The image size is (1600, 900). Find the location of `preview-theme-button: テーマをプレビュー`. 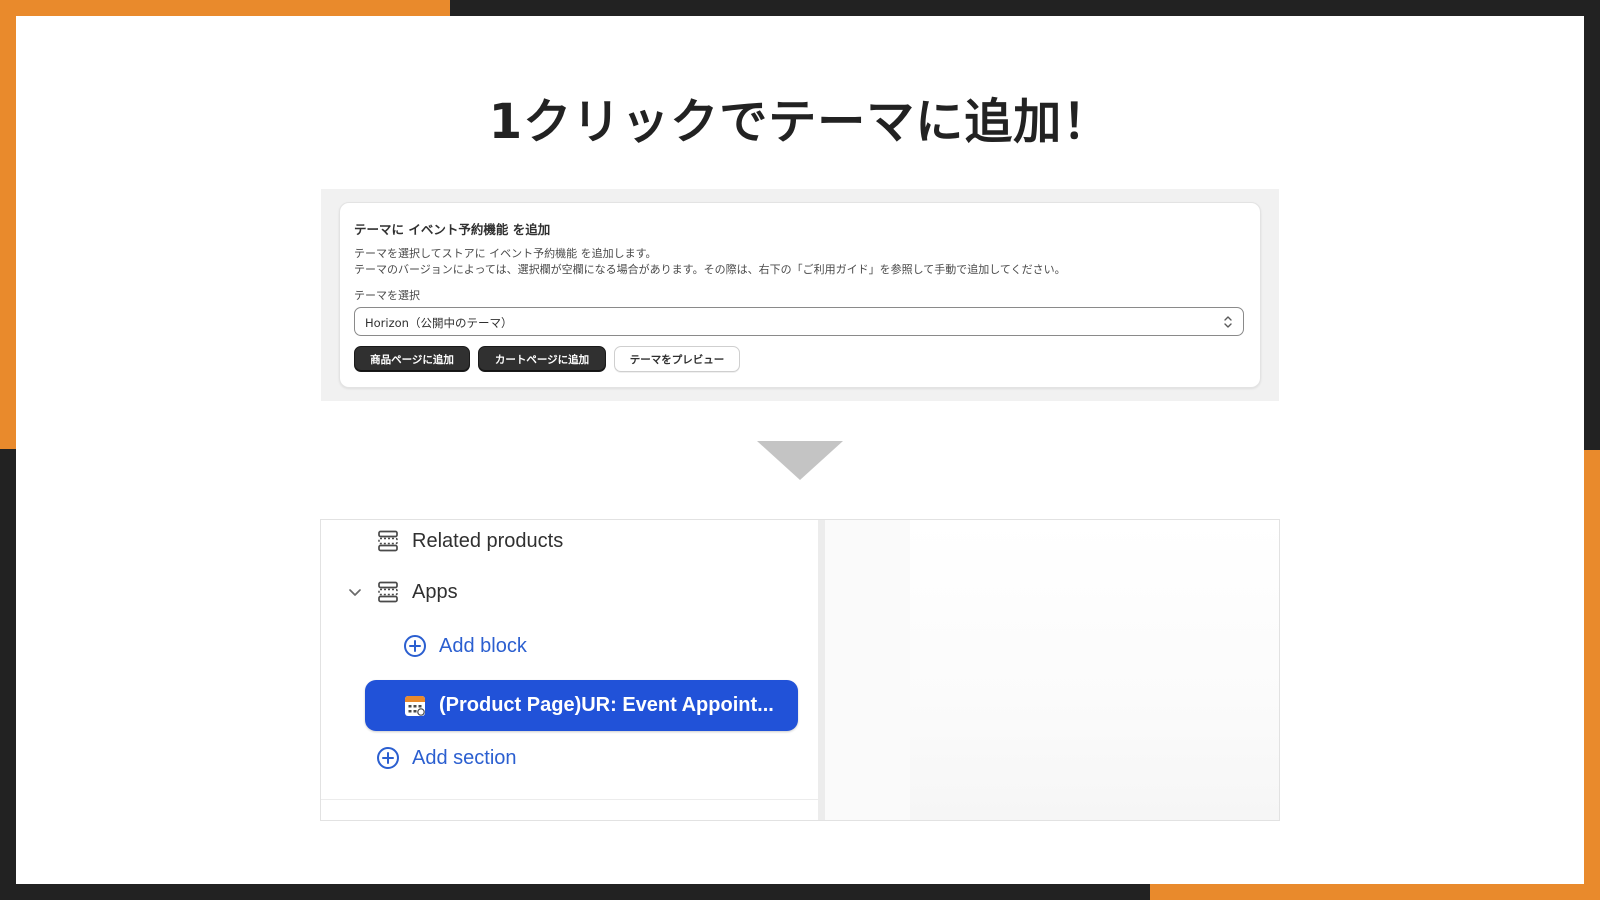

preview-theme-button: テーマをプレビュー is located at coordinates (677, 359).